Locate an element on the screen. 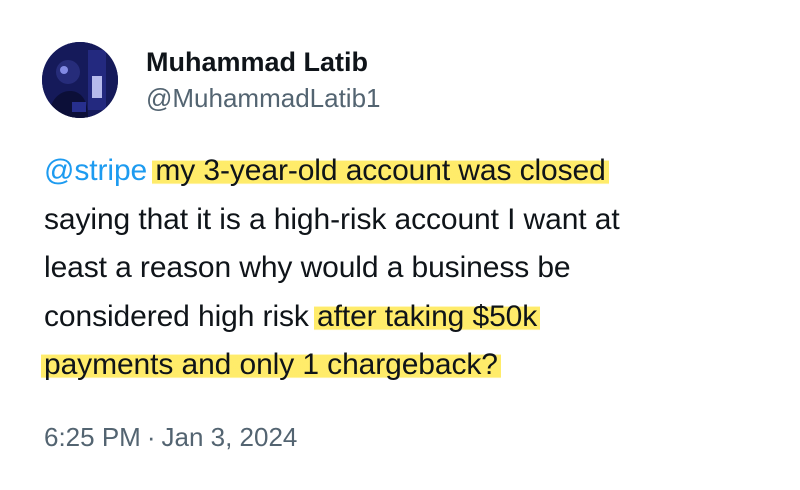 The width and height of the screenshot is (800, 490). tweet-line-1: @stripe my 3-year-old account was closed is located at coordinates (404, 171).